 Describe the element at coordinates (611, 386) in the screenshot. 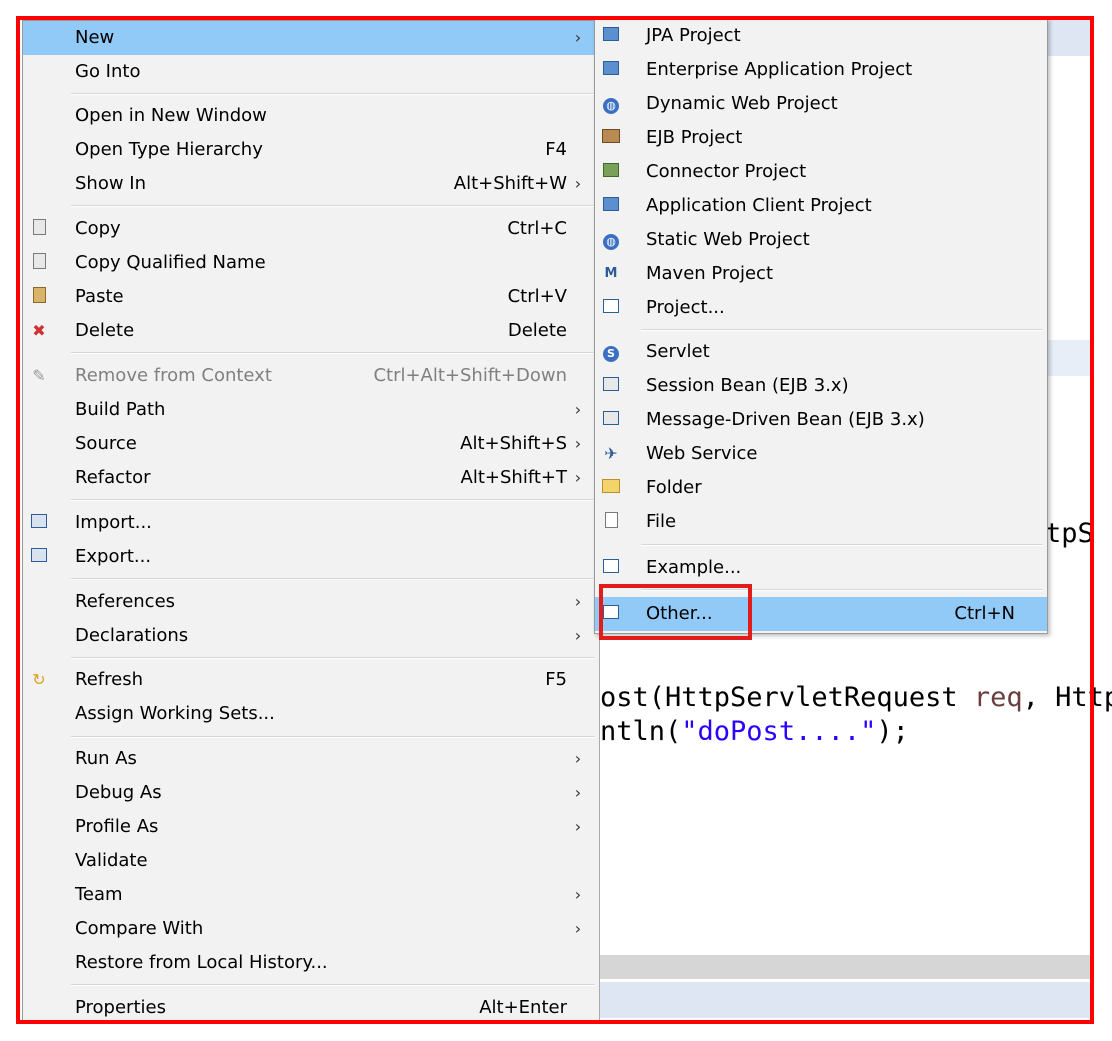

I see `session-bean-icon` at that location.